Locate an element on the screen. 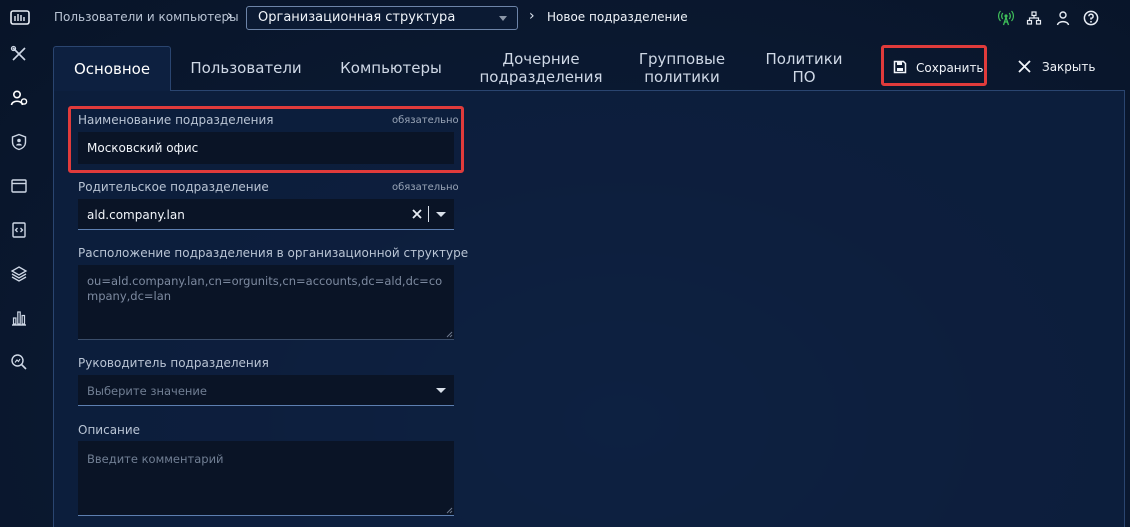 The image size is (1130, 527). name-field: Московский офис is located at coordinates (266, 148).